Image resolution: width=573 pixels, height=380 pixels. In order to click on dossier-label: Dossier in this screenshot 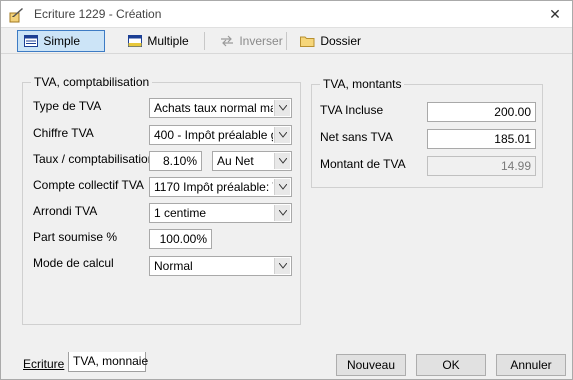, I will do `click(341, 41)`.